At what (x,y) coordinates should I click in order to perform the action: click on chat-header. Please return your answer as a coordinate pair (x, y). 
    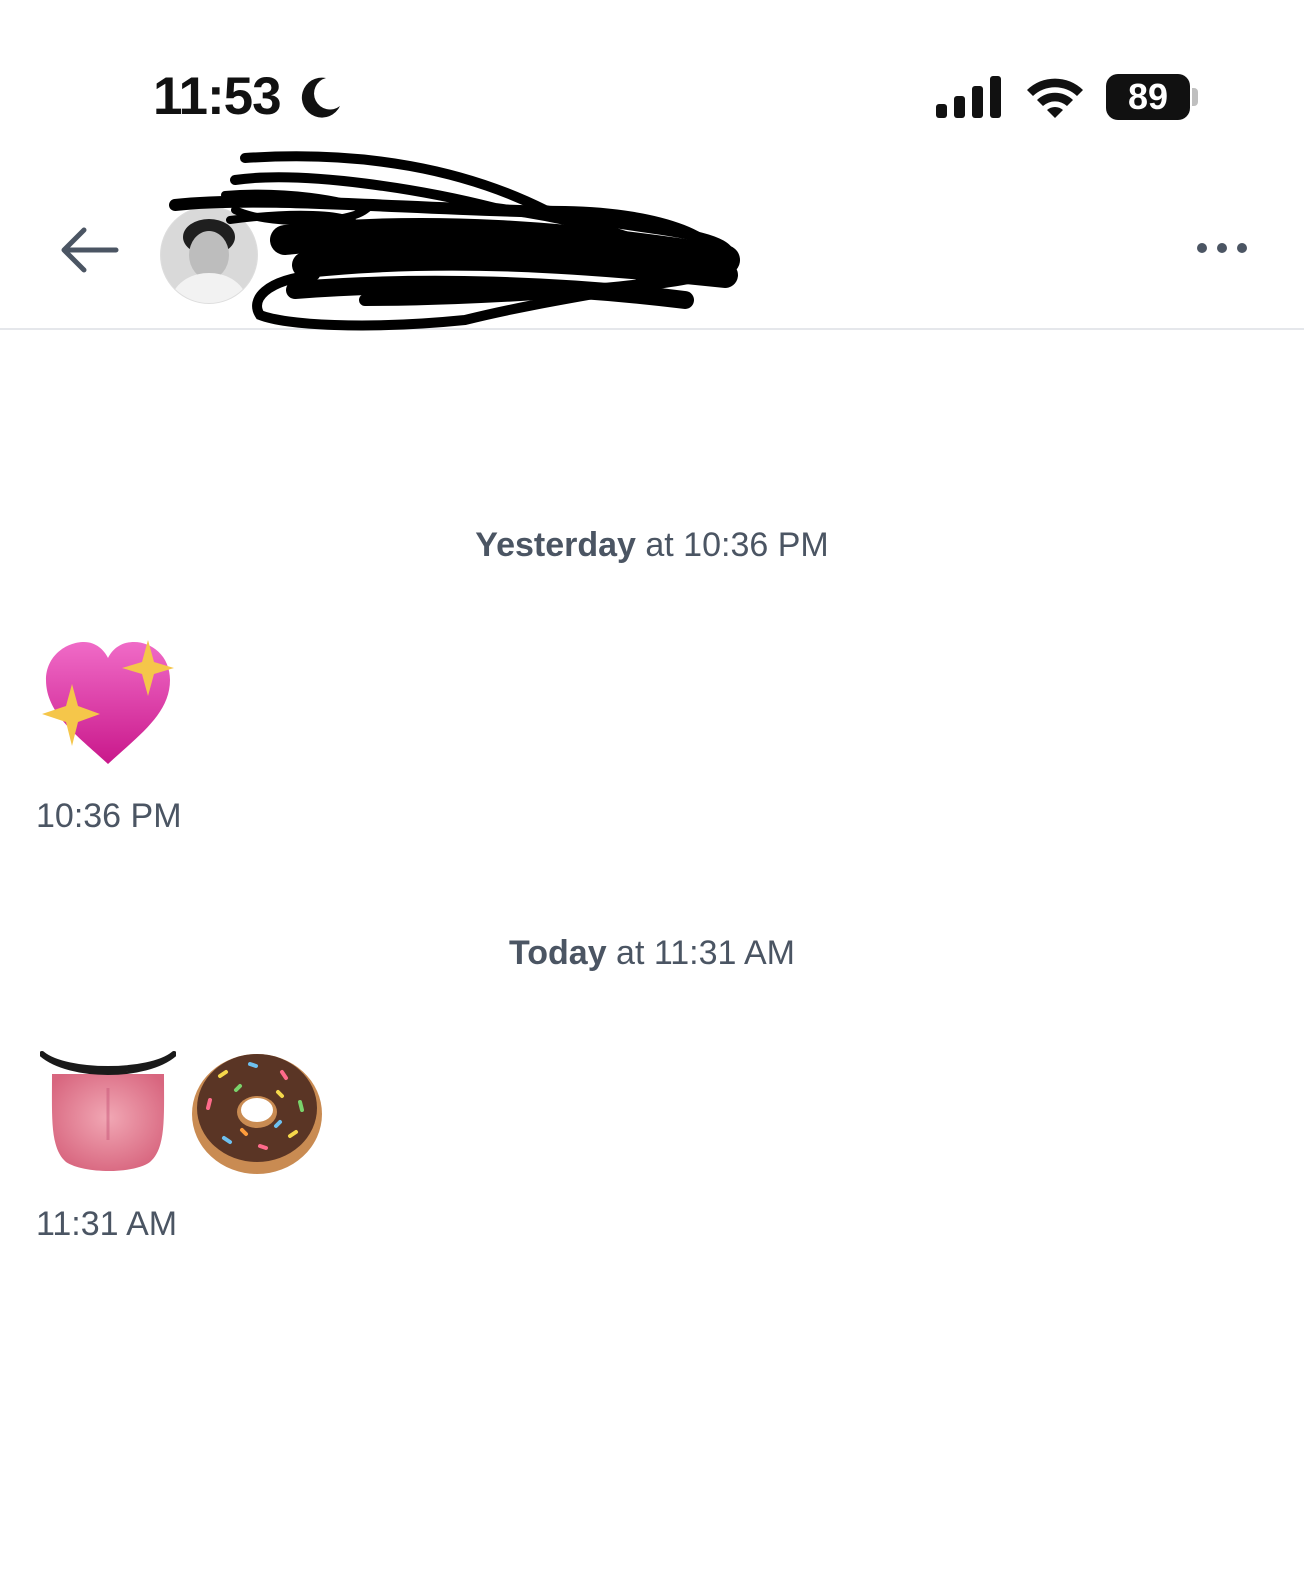
    Looking at the image, I should click on (652, 240).